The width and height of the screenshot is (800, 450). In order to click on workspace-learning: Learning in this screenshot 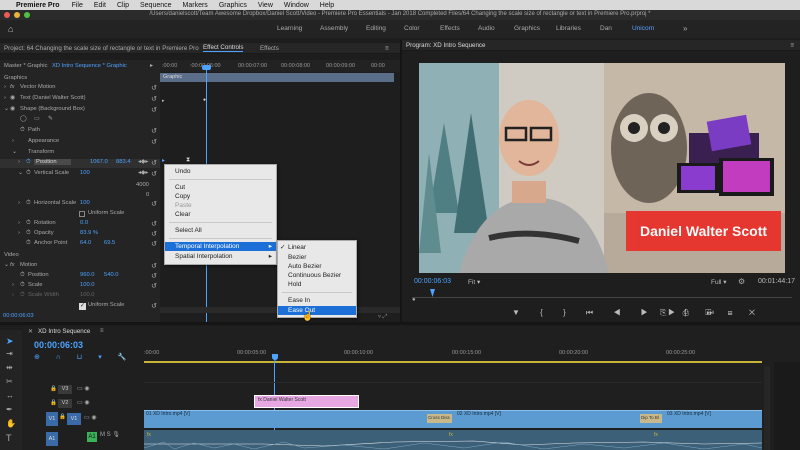, I will do `click(289, 28)`.